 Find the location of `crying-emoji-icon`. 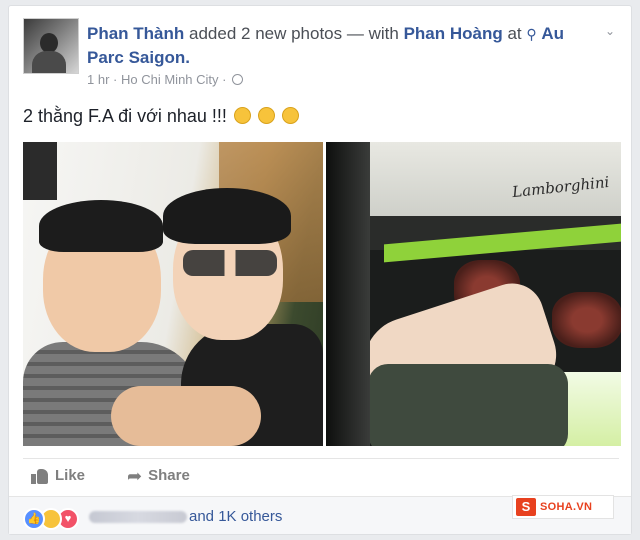

crying-emoji-icon is located at coordinates (290, 115).